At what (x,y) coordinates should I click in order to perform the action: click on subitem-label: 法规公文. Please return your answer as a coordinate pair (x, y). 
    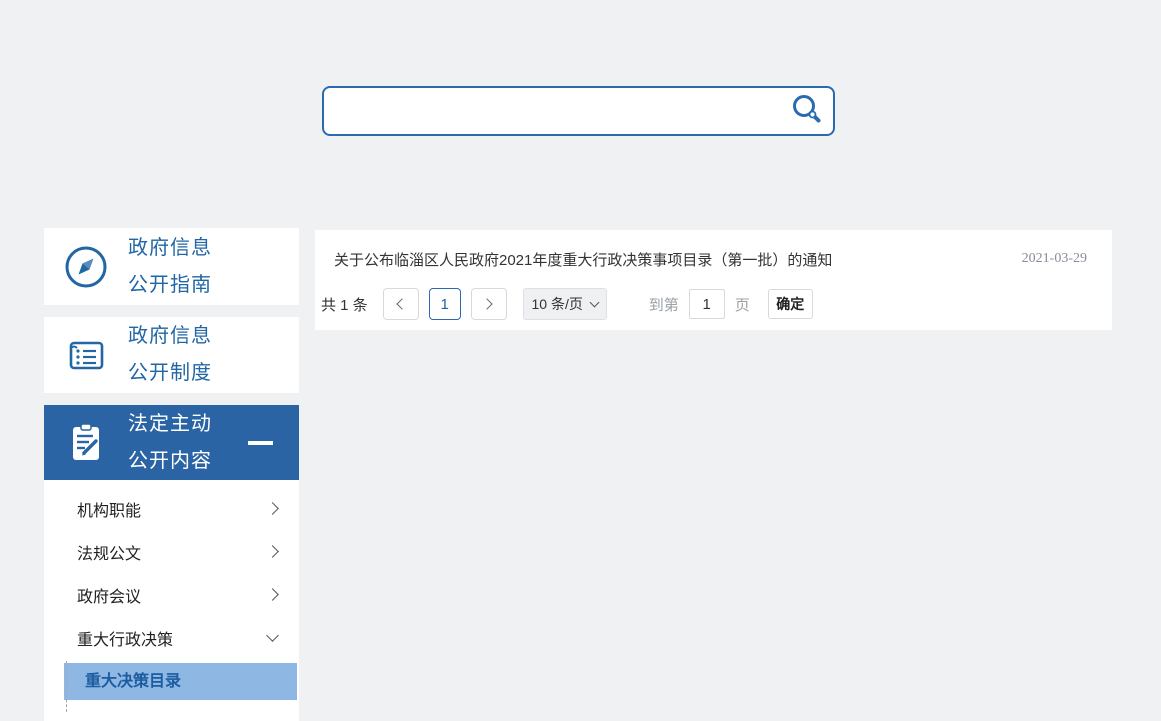
    Looking at the image, I should click on (109, 554).